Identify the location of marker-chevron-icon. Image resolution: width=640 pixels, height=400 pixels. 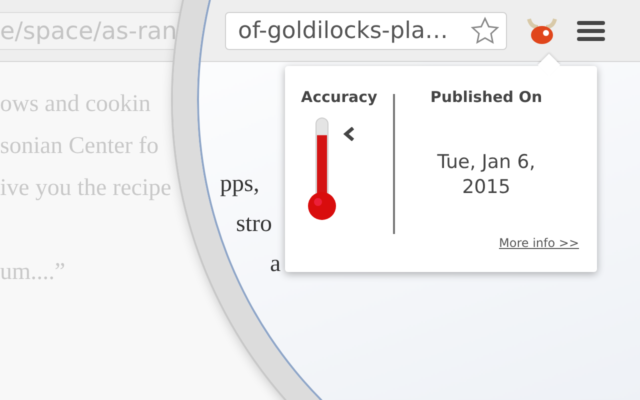
(349, 134).